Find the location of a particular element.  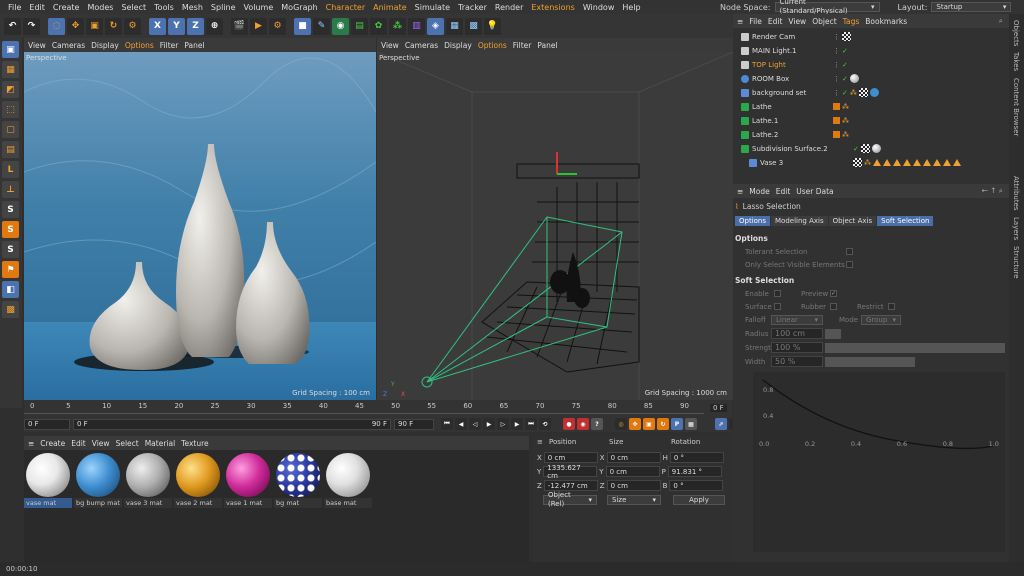

motion-track-icon: ⇗ is located at coordinates (721, 424).